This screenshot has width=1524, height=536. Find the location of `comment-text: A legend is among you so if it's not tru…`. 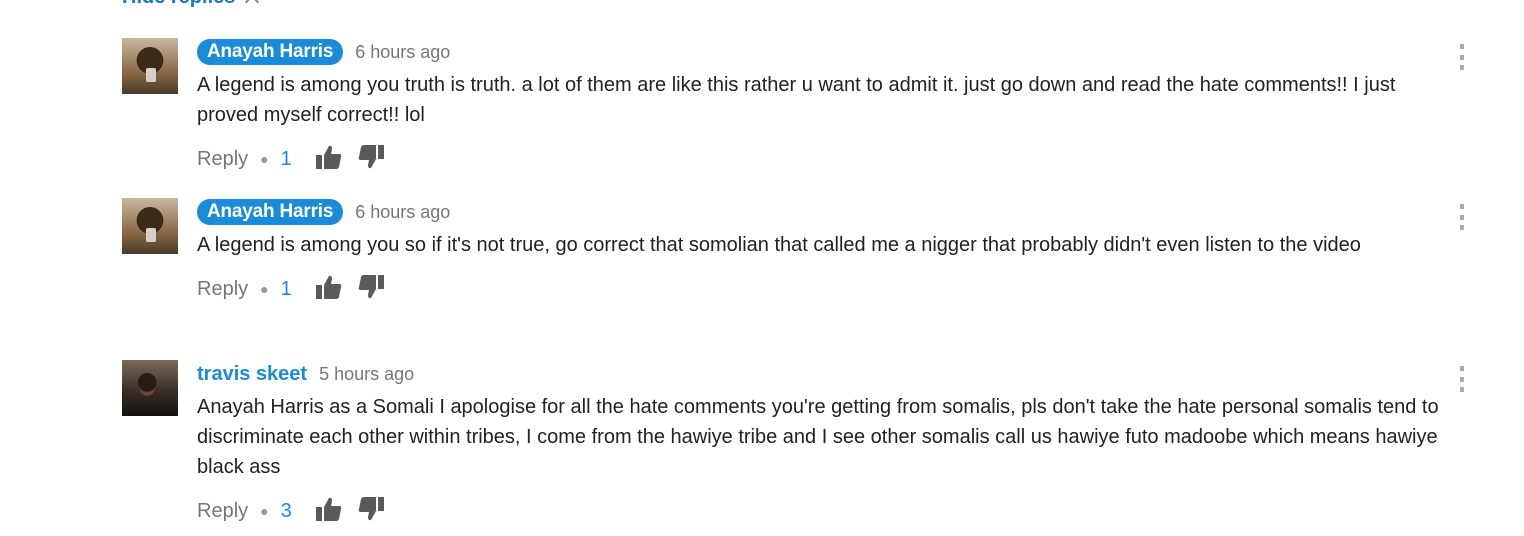

comment-text: A legend is among you so if it's not tru… is located at coordinates (779, 245).